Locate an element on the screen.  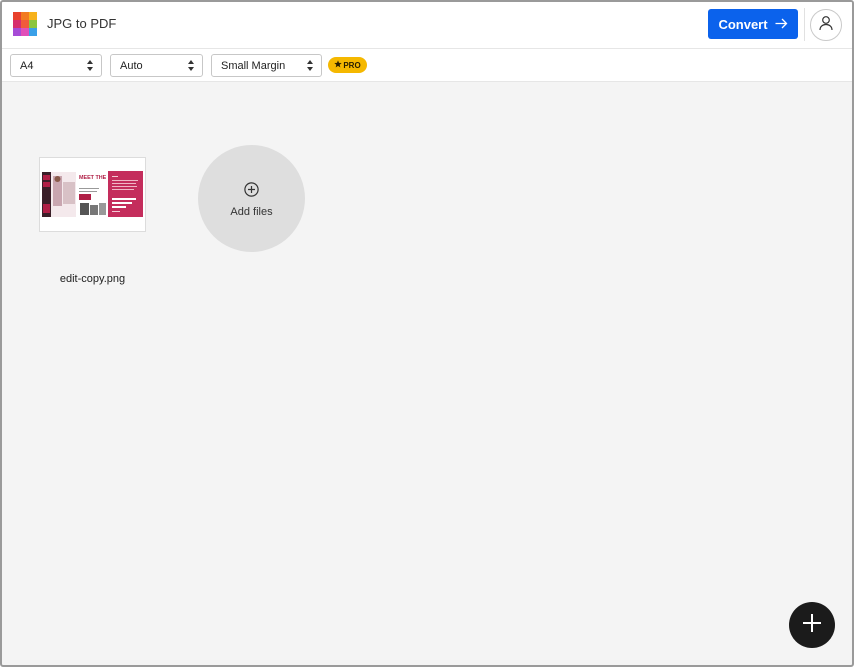
star-icon is located at coordinates (338, 65).